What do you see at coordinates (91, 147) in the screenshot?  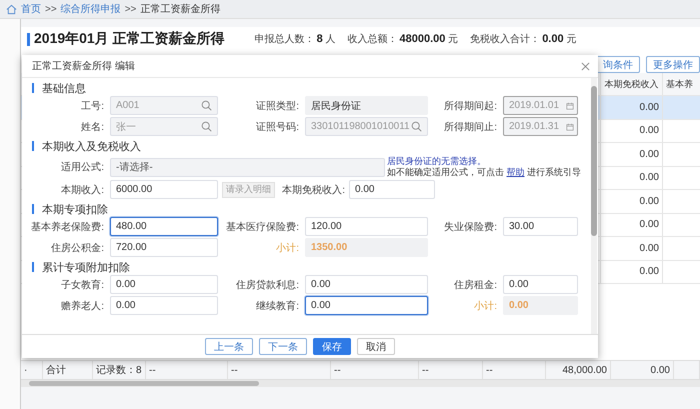 I see `section-title: 本期收入及免税收入` at bounding box center [91, 147].